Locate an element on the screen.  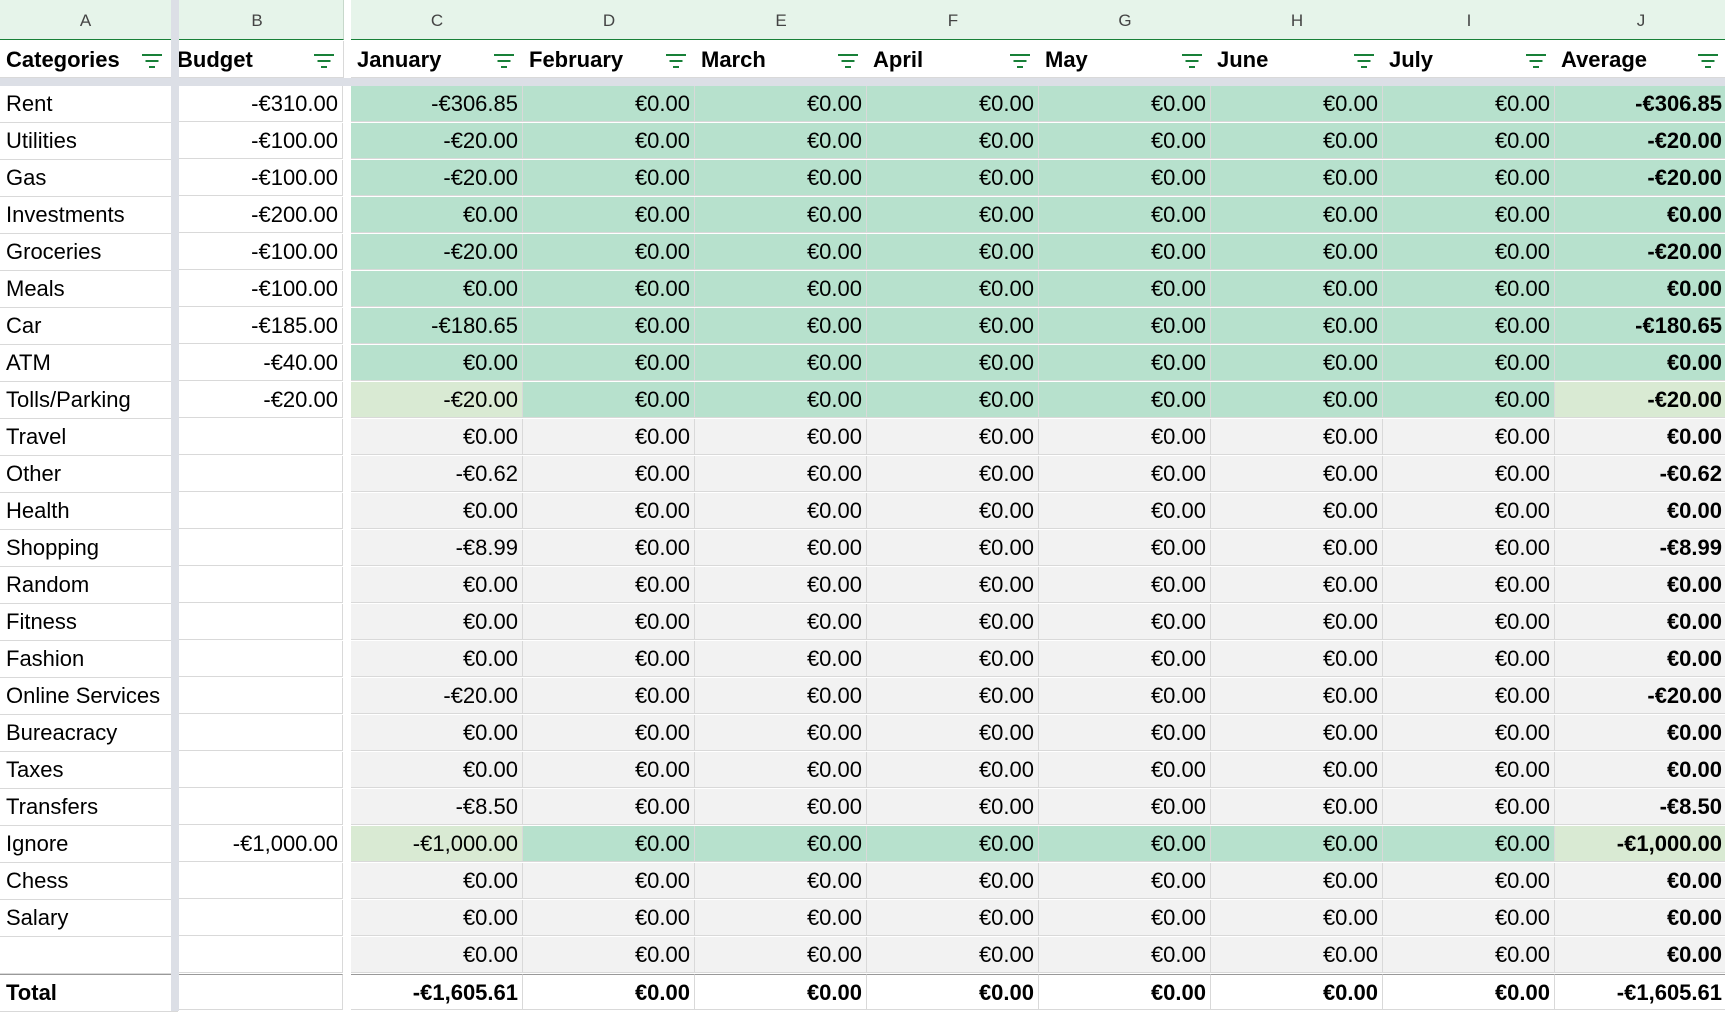
column-header-i: I is located at coordinates (1469, 20).